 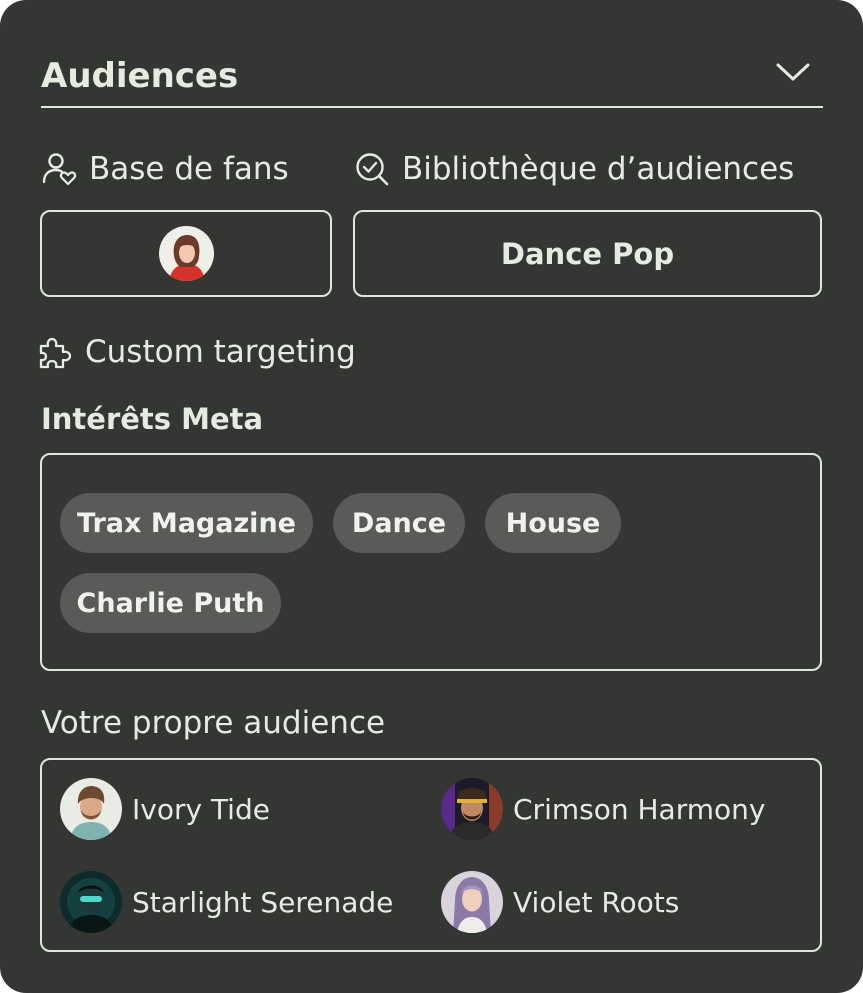 I want to click on audience-library-selector: Dance Pop, so click(x=587, y=253).